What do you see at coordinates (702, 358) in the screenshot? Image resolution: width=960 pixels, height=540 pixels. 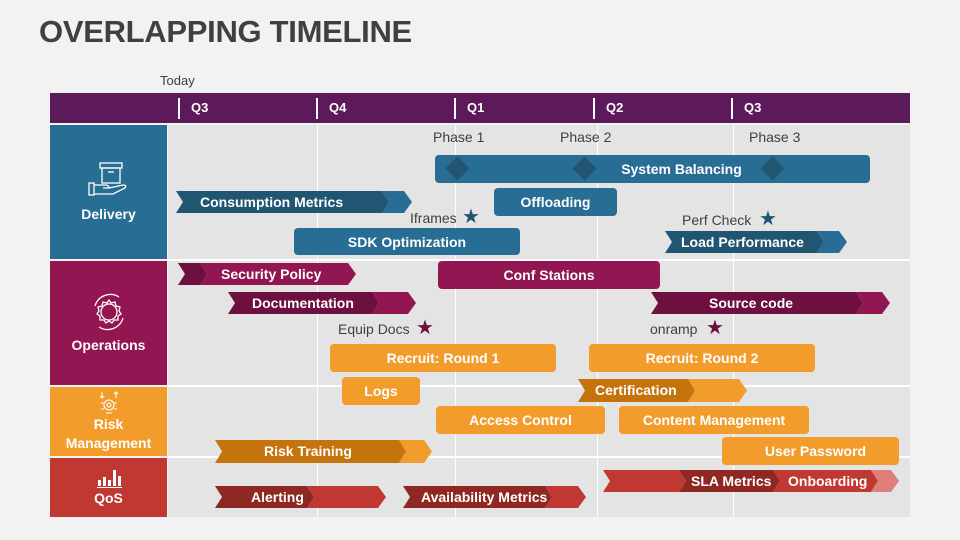 I see `task-recruit-round-2: Recruit: Round 2` at bounding box center [702, 358].